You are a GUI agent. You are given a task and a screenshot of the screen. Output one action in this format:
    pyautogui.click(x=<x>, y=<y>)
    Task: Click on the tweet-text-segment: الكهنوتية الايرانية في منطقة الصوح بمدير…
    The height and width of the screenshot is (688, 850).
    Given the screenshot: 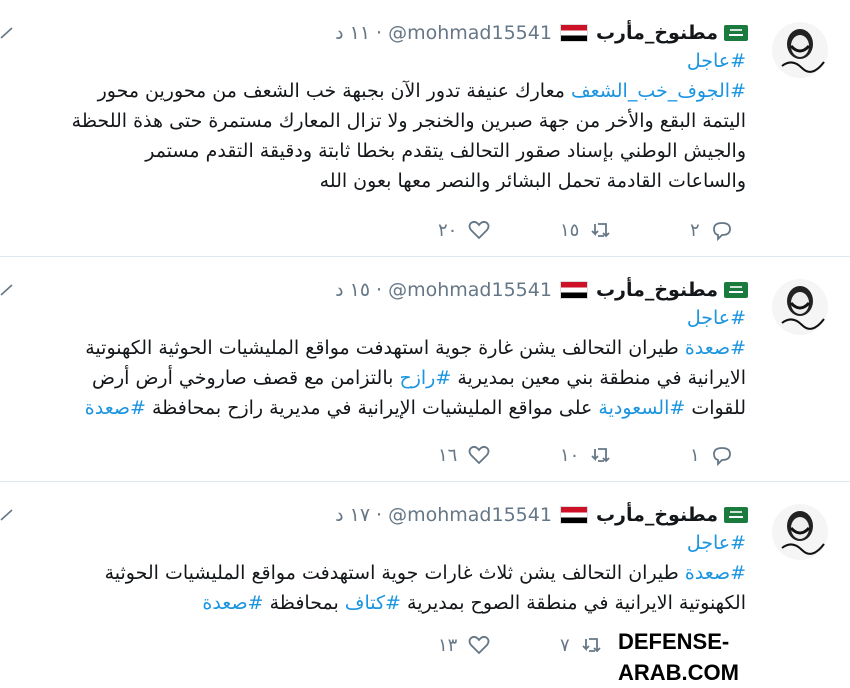 What is the action you would take?
    pyautogui.click(x=573, y=603)
    